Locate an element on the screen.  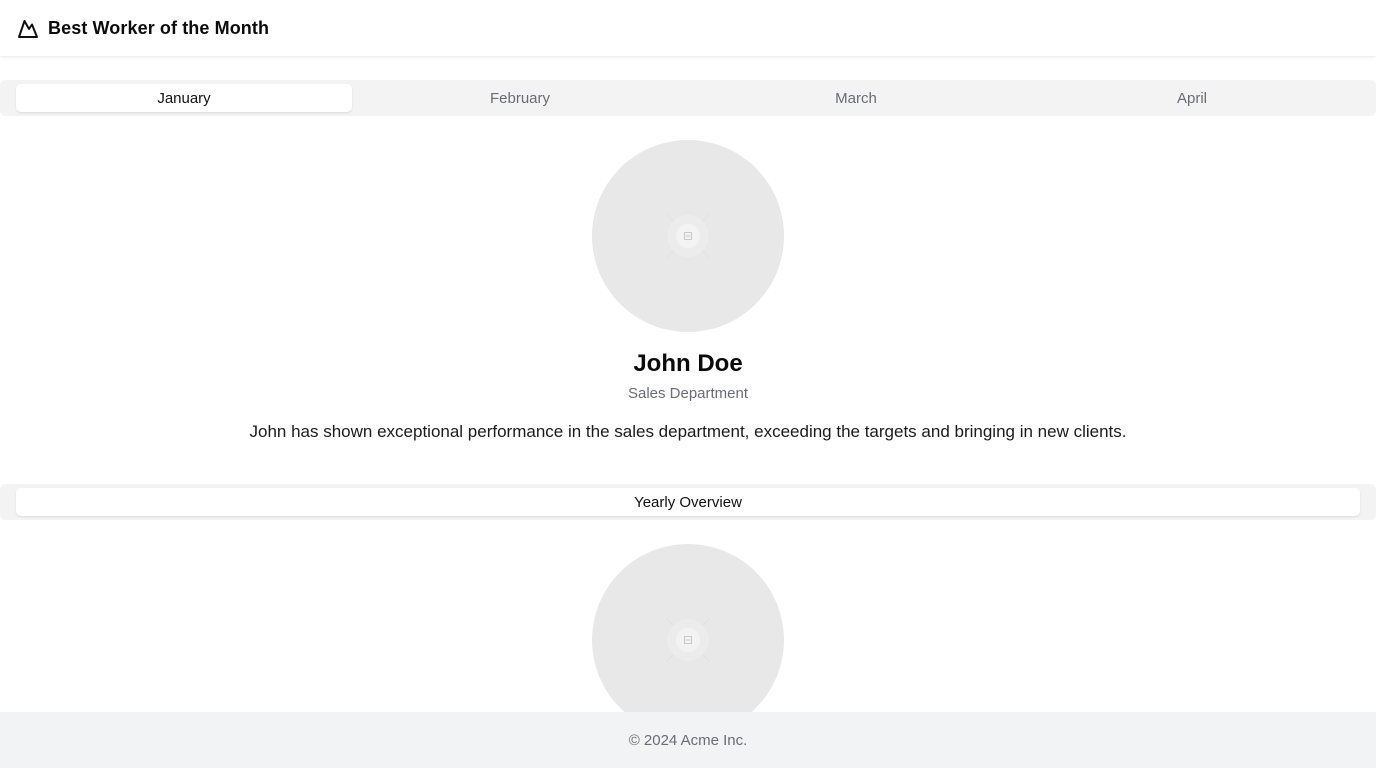
mountain-icon is located at coordinates (28, 28).